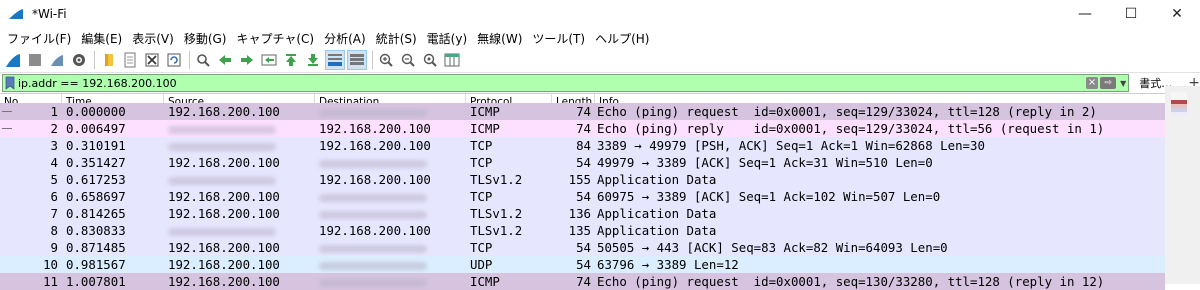  What do you see at coordinates (622, 38) in the screenshot?
I see `menu-help: ヘルプ(H)` at bounding box center [622, 38].